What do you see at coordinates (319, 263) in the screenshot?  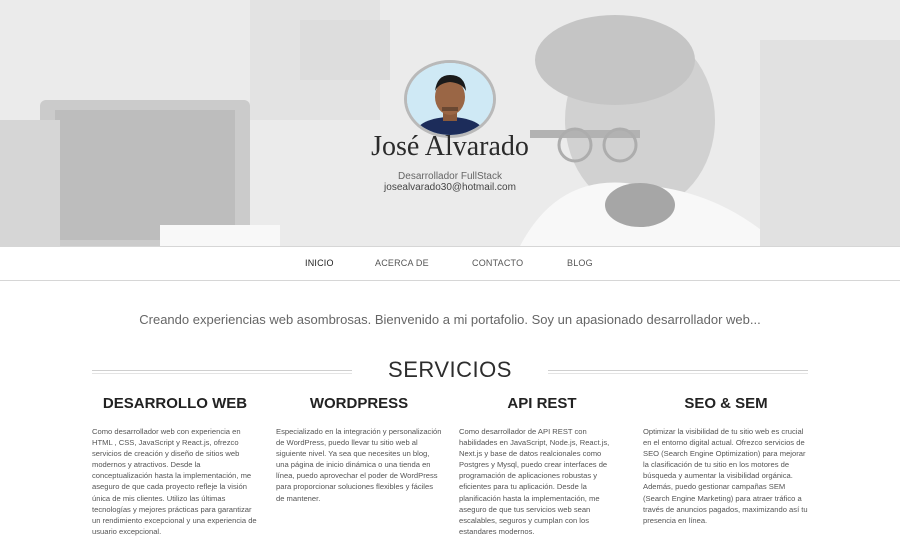 I see `nav-item-inicio: INICIO` at bounding box center [319, 263].